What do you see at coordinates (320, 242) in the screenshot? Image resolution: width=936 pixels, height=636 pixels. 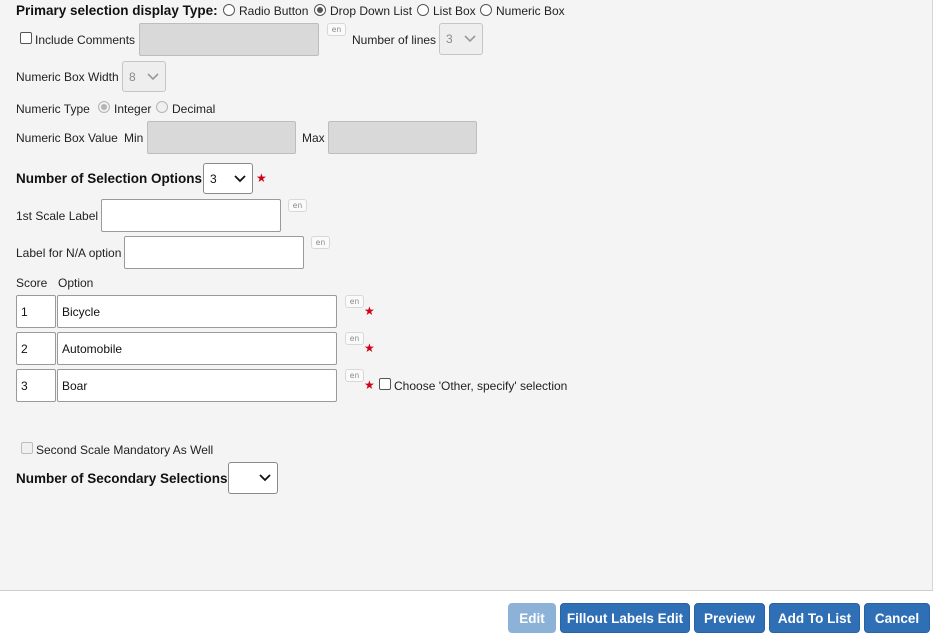 I see `na-option-language-tag: en` at bounding box center [320, 242].